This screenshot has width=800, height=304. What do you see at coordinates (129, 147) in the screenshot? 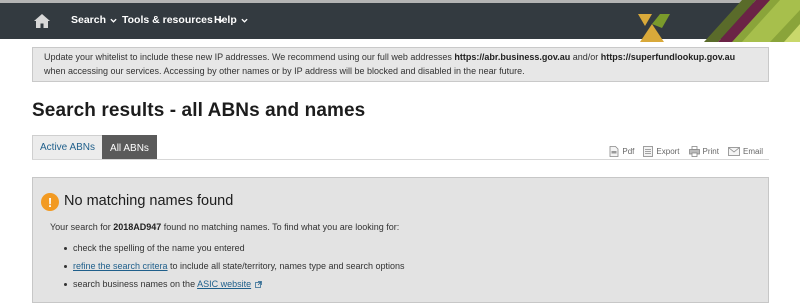
I see `tab-all-abns: All ABNs` at bounding box center [129, 147].